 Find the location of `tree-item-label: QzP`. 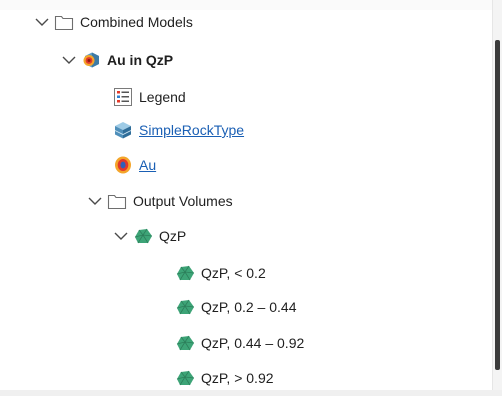

tree-item-label: QzP is located at coordinates (173, 236).